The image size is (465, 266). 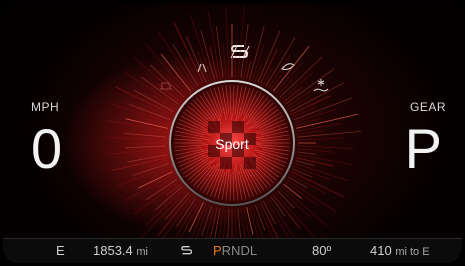 I want to click on odometer: 1853.4 mi, so click(x=120, y=250).